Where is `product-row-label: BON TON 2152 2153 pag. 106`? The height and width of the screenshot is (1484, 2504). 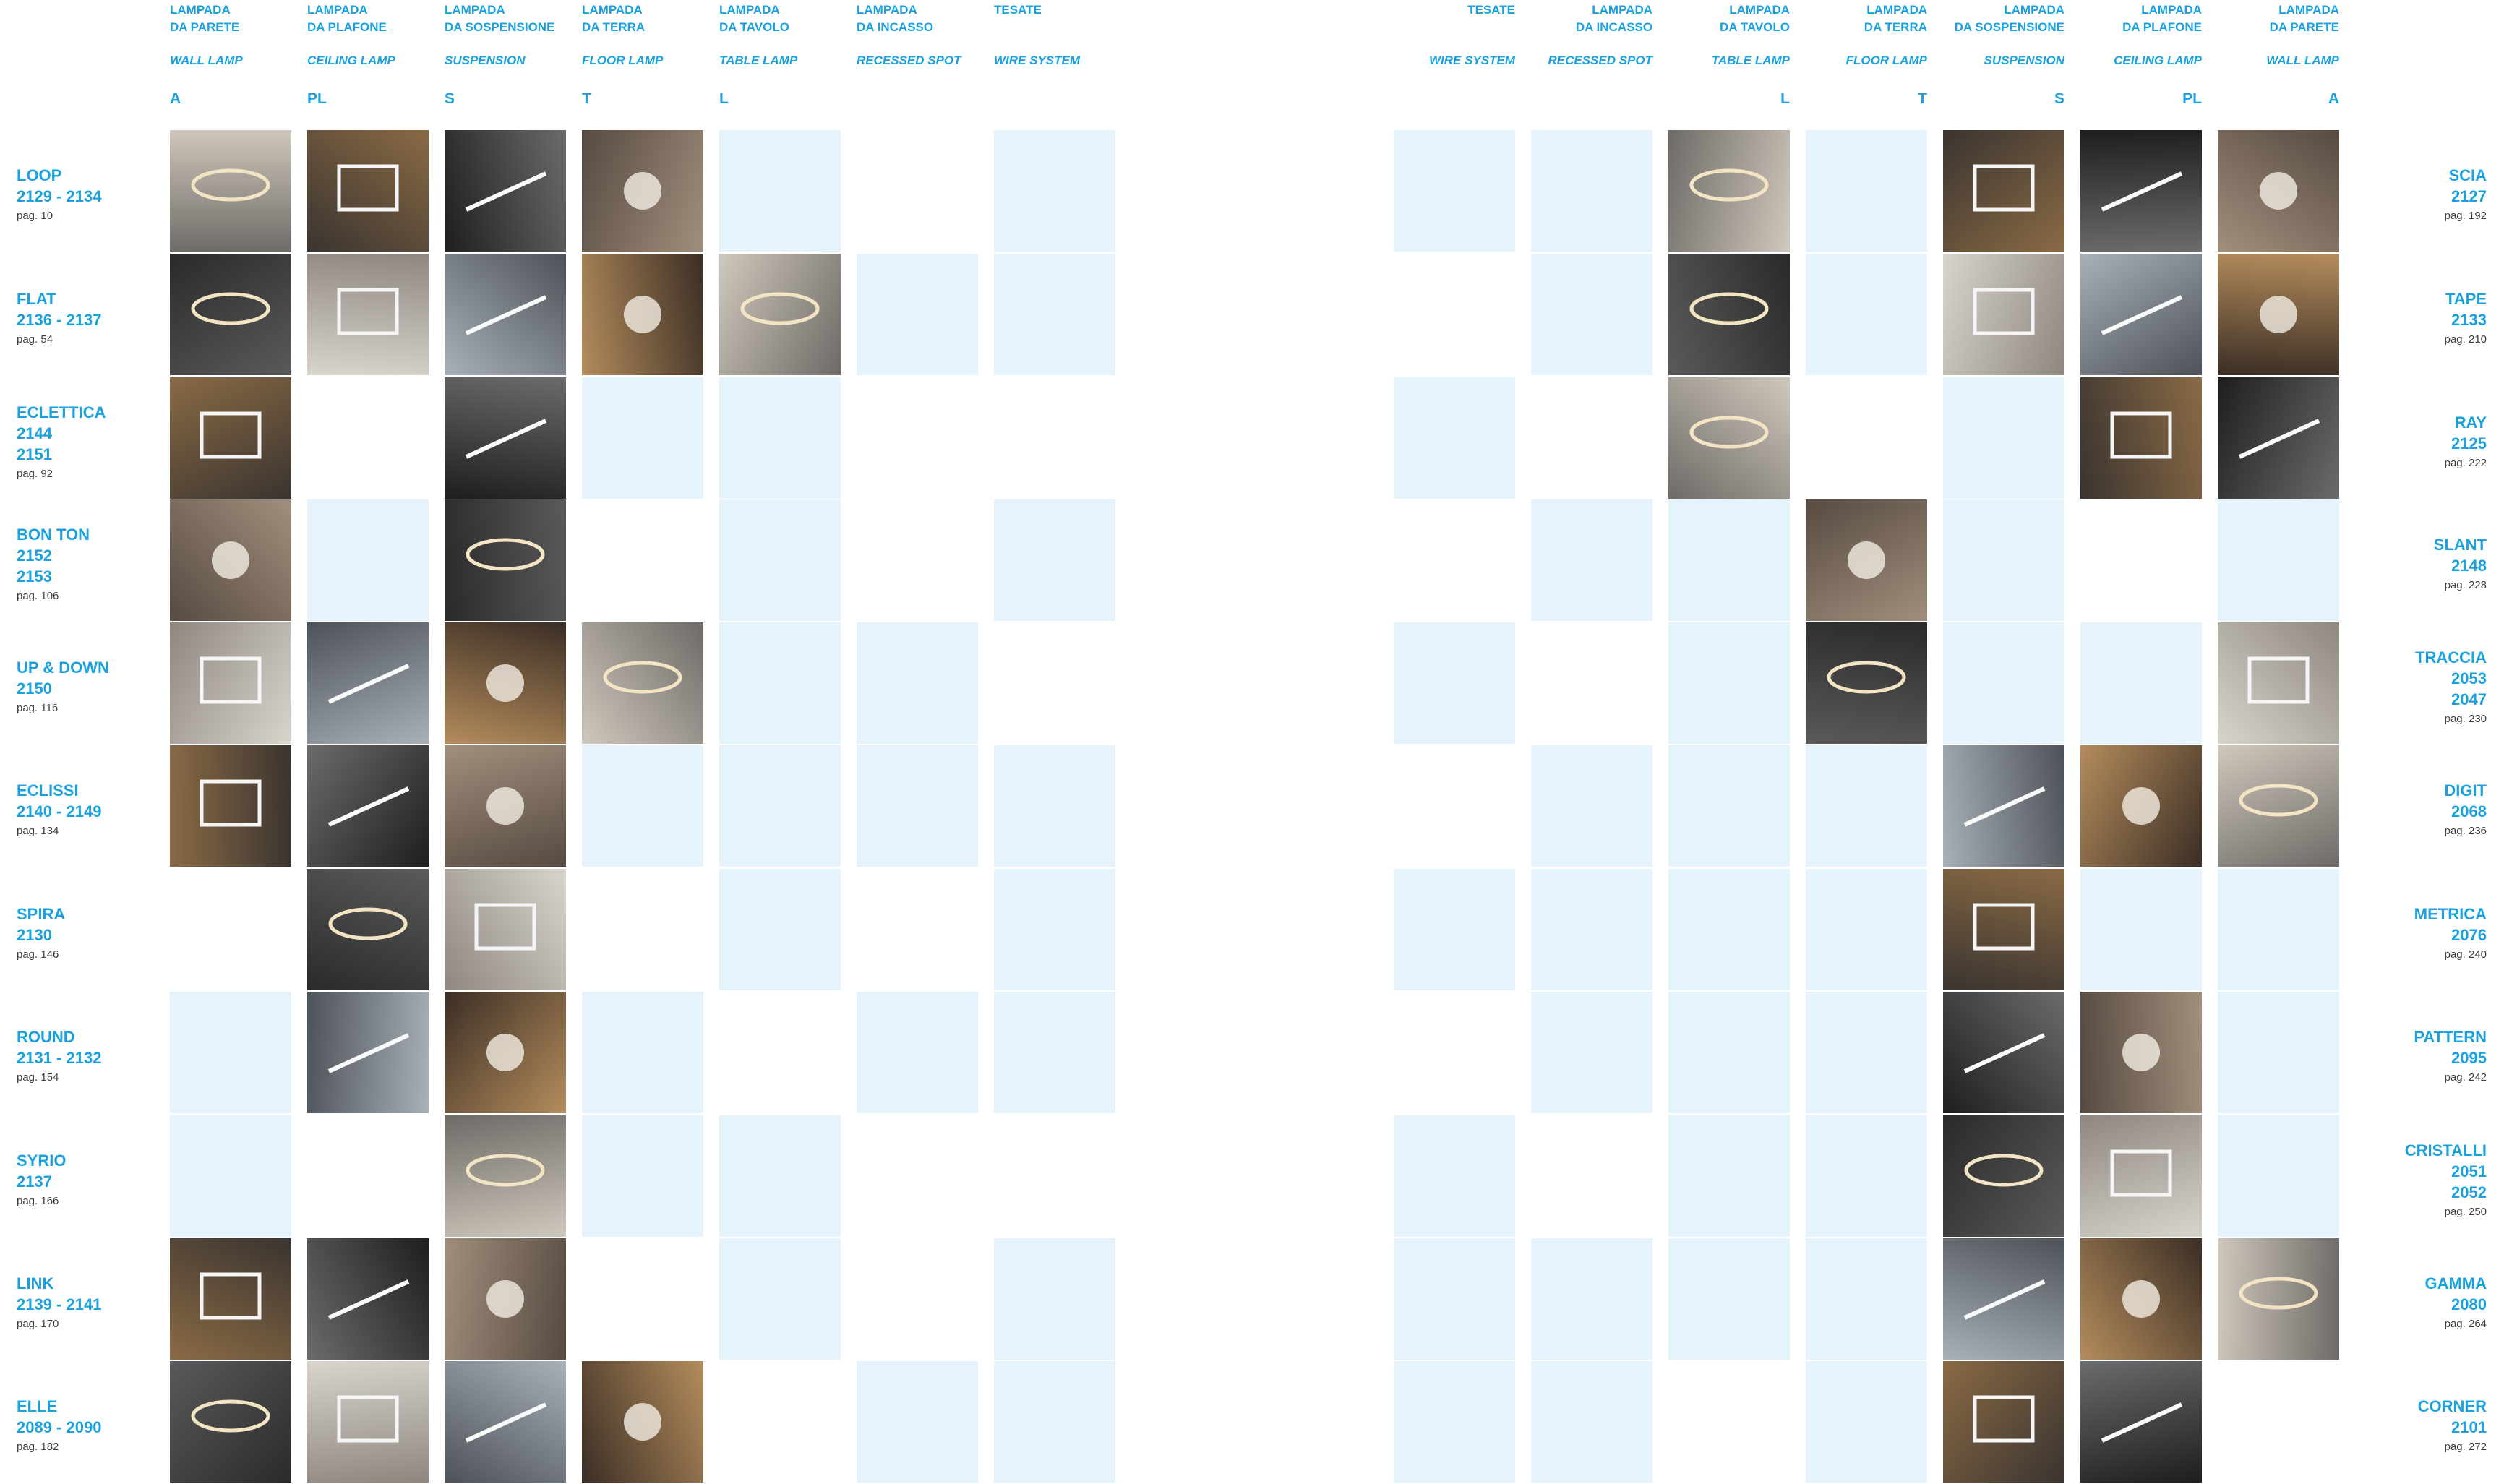 product-row-label: BON TON 2152 2153 pag. 106 is located at coordinates (54, 565).